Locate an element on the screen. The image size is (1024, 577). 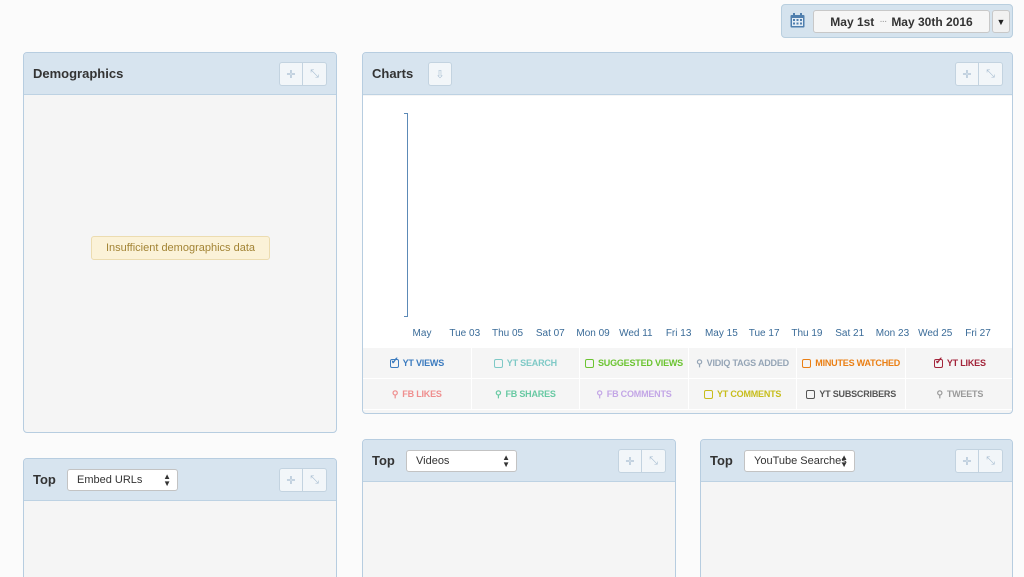
x-axis-label: Wed 25 is located at coordinates (935, 333).